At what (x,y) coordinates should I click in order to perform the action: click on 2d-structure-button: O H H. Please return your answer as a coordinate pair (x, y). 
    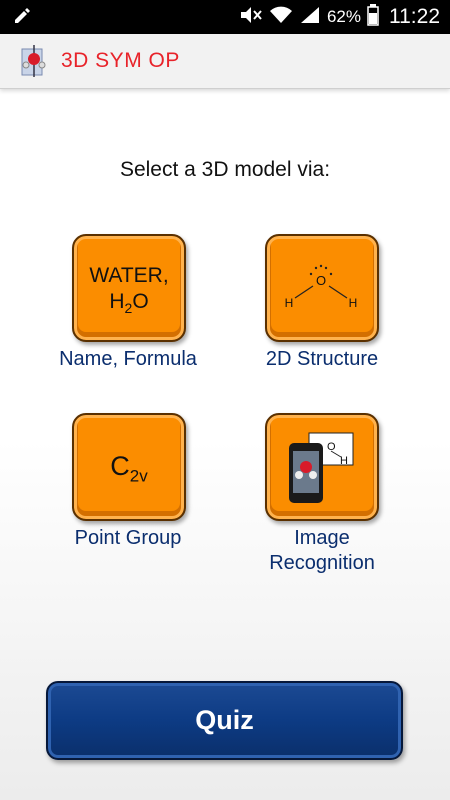
    Looking at the image, I should click on (322, 288).